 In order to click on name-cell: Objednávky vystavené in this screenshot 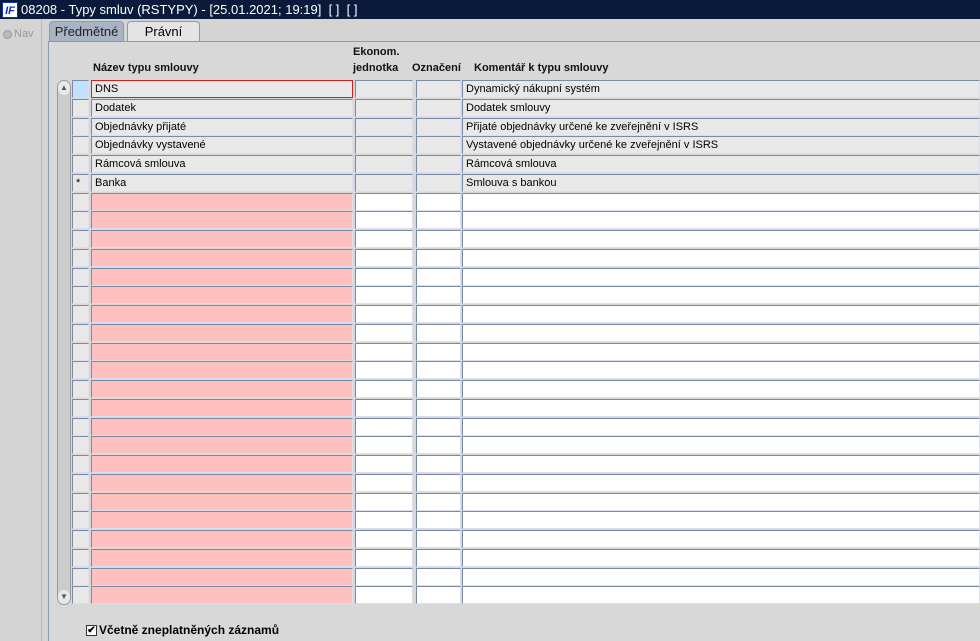, I will do `click(222, 145)`.